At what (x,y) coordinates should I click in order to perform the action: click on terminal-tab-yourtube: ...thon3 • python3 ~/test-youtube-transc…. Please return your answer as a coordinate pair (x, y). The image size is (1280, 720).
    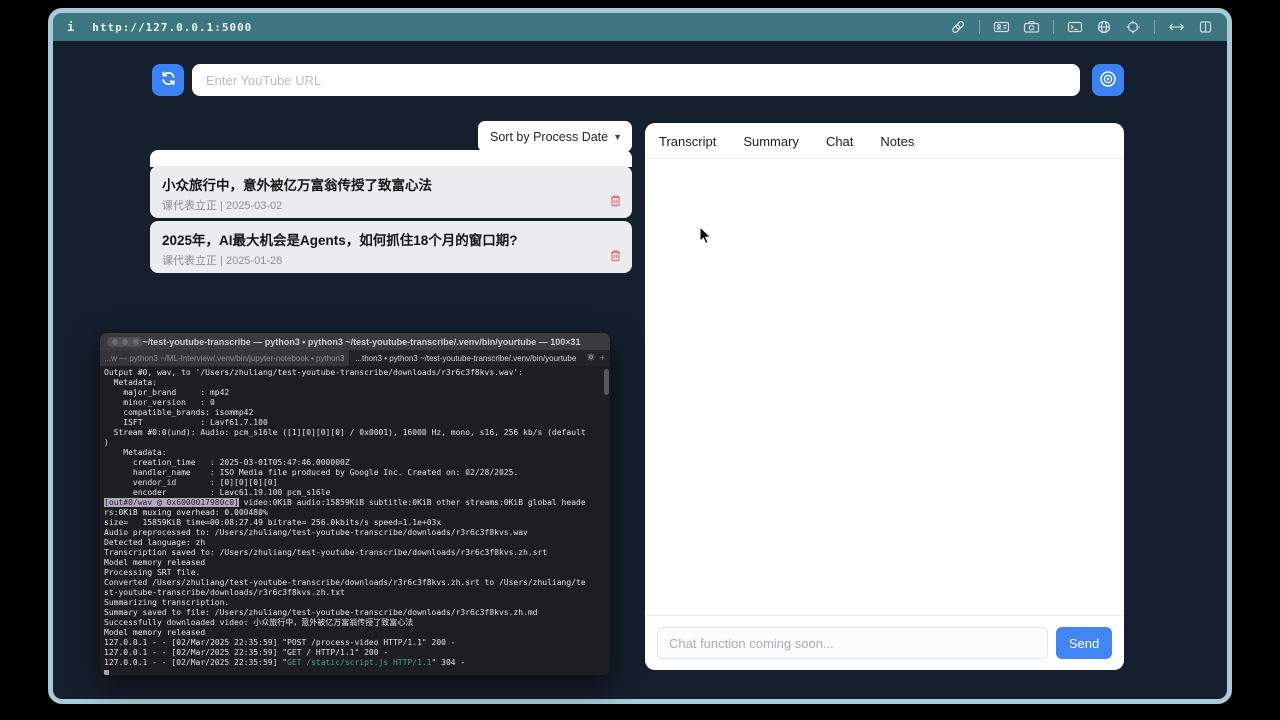
    Looking at the image, I should click on (465, 358).